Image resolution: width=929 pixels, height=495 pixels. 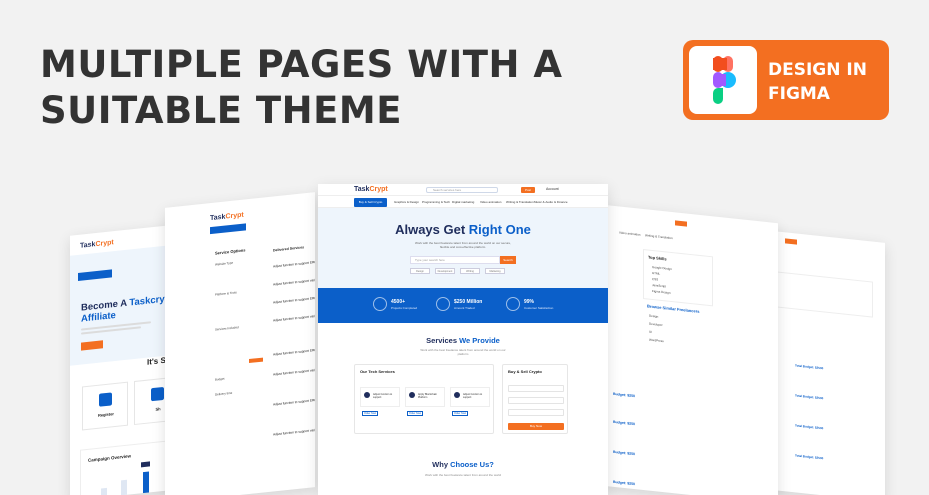 I want to click on category-button: Buy & Sell Crypto, so click(x=370, y=202).